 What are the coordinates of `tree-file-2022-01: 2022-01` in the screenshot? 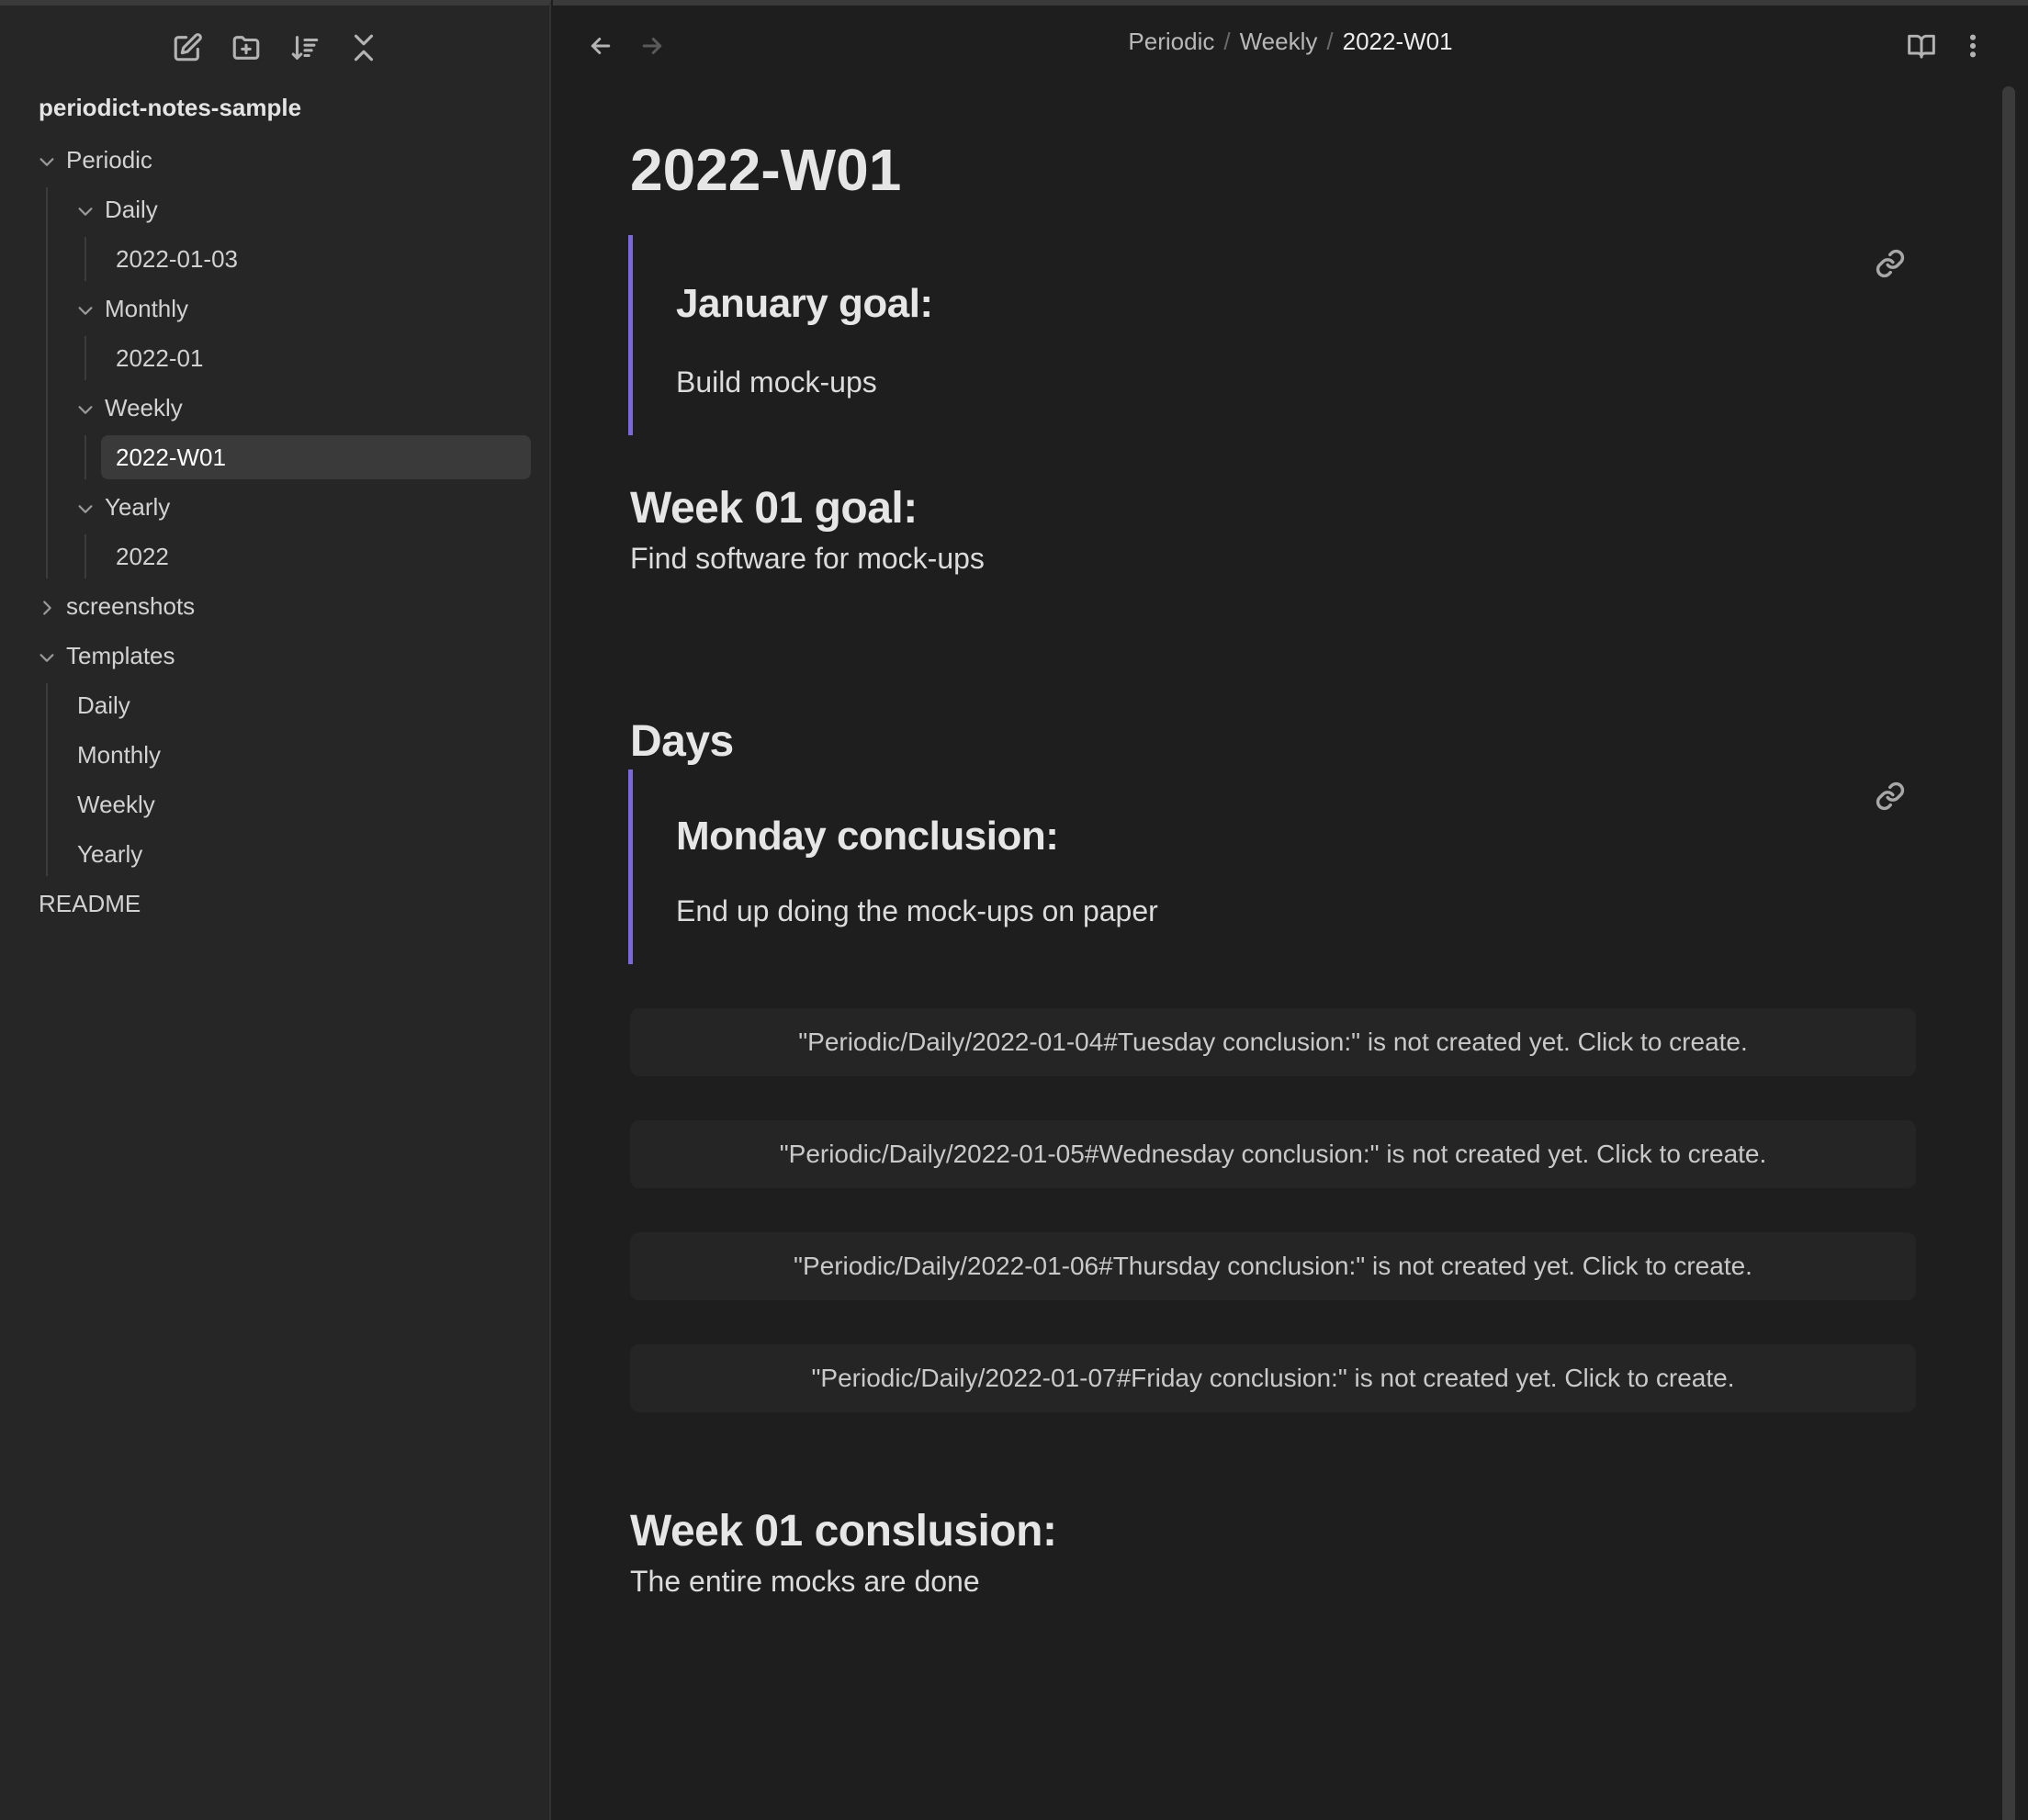 It's located at (159, 358).